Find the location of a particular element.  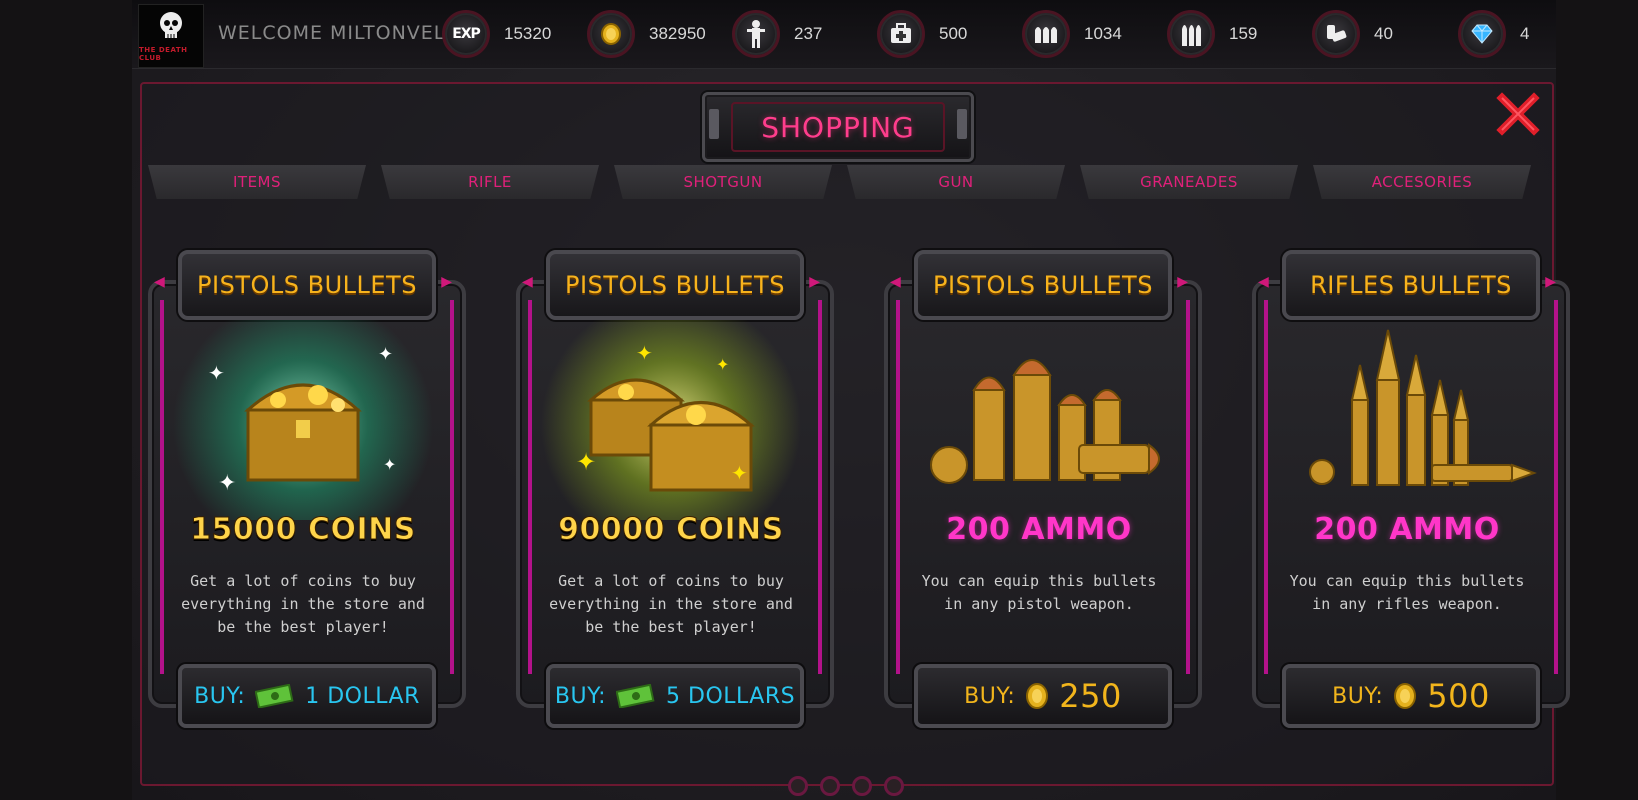

rifle-ammo-icon is located at coordinates (1191, 34).